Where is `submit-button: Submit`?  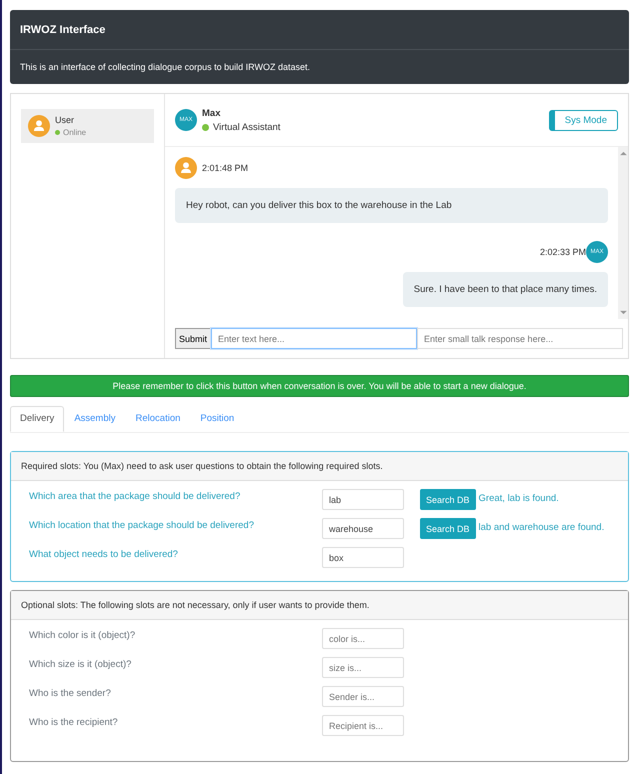 submit-button: Submit is located at coordinates (193, 338).